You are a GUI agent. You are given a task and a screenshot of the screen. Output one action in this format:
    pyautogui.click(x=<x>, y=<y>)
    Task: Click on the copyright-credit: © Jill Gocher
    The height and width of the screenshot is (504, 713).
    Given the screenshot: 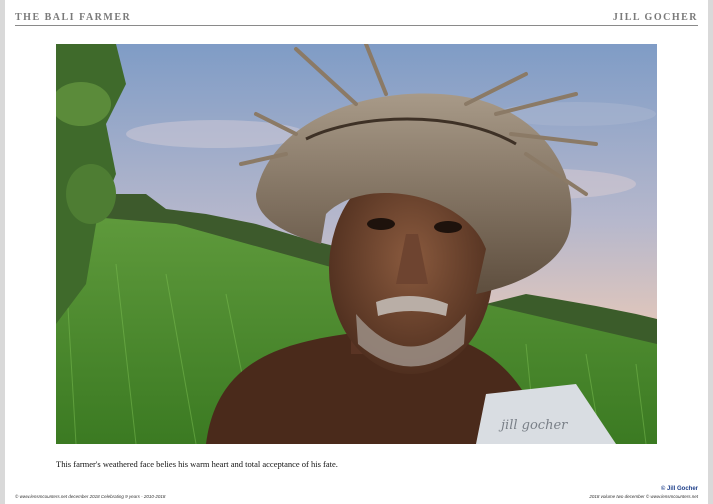 What is the action you would take?
    pyautogui.click(x=679, y=489)
    